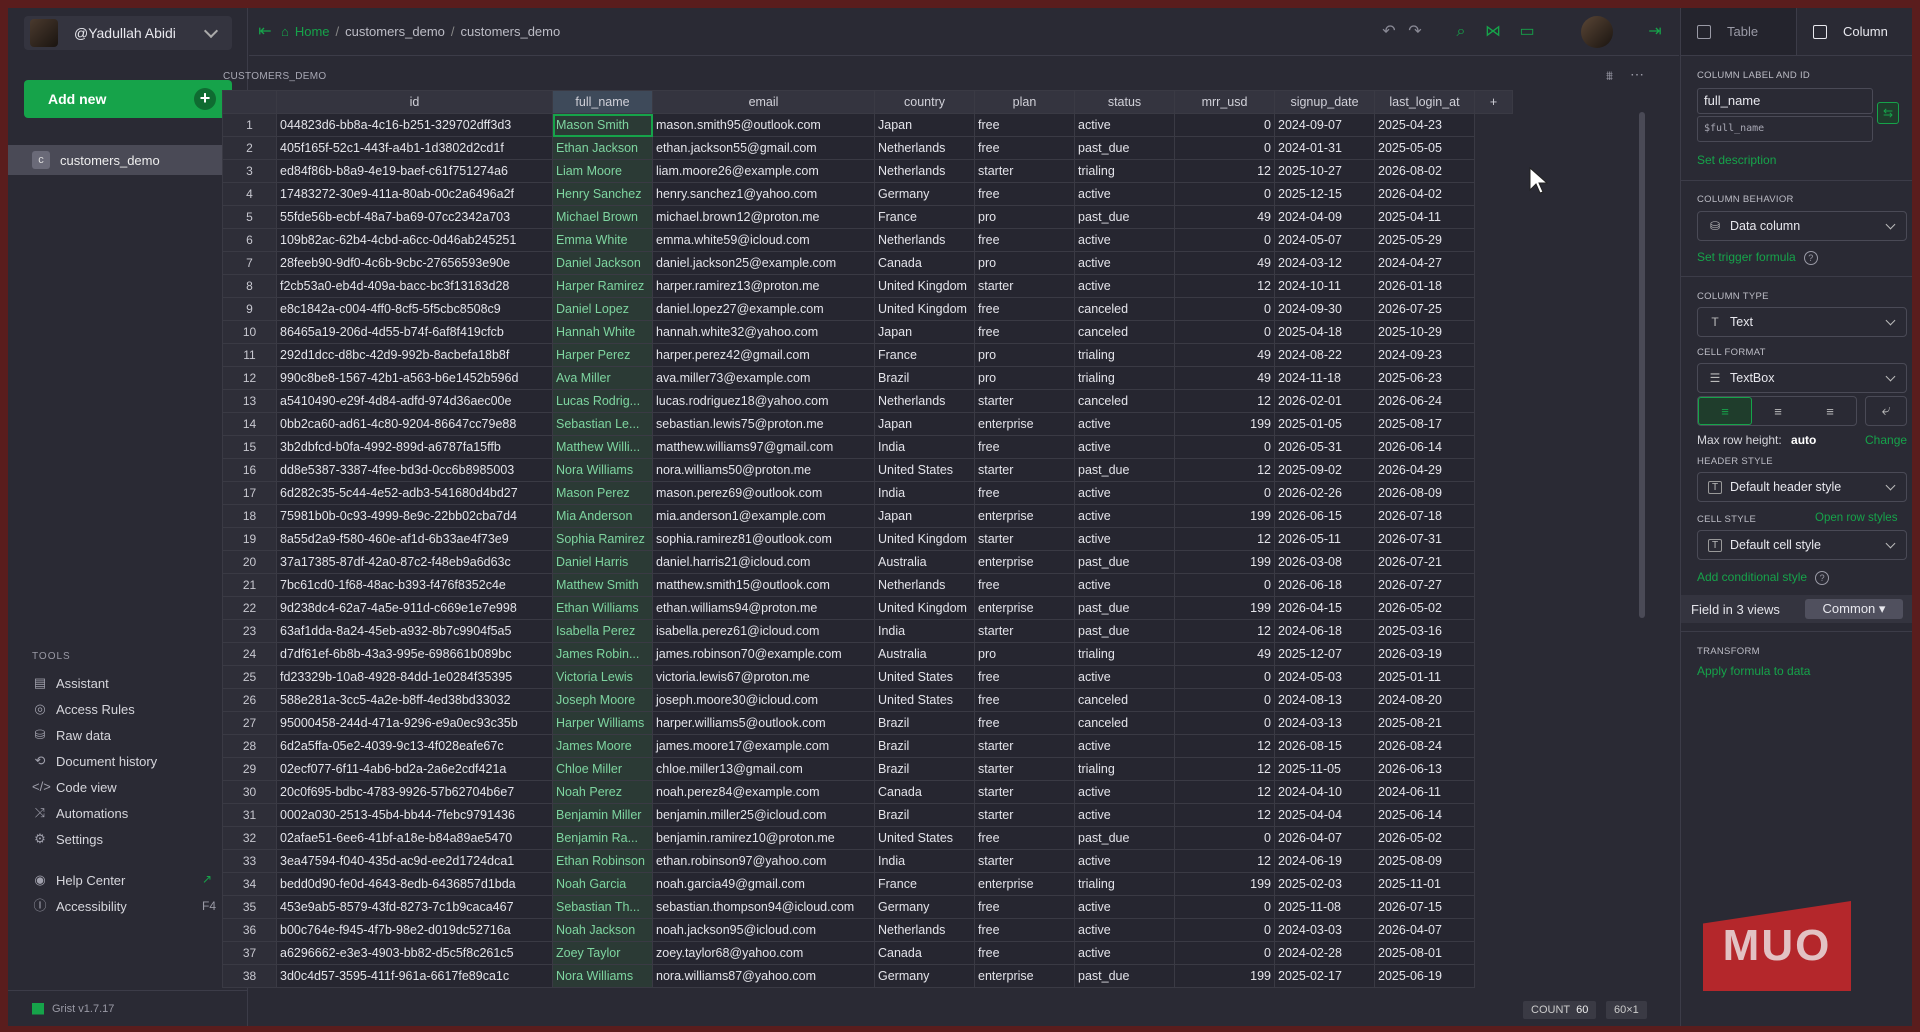 This screenshot has width=1920, height=1032. I want to click on cell-last-login-at: 2026-07-18, so click(1424, 516).